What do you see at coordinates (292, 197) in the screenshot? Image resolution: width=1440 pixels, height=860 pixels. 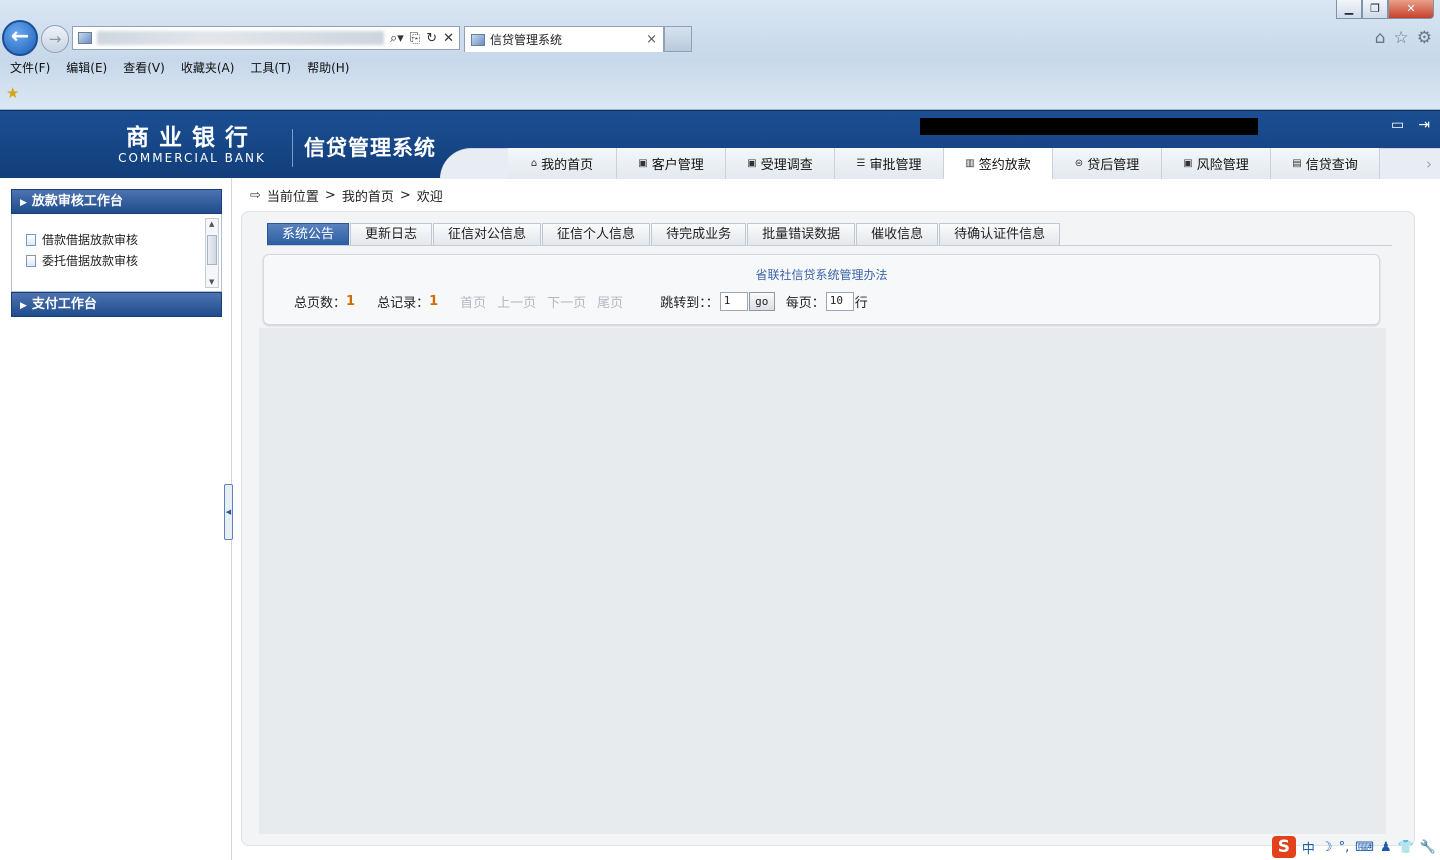 I see `breadcrumb-item: 当前位置` at bounding box center [292, 197].